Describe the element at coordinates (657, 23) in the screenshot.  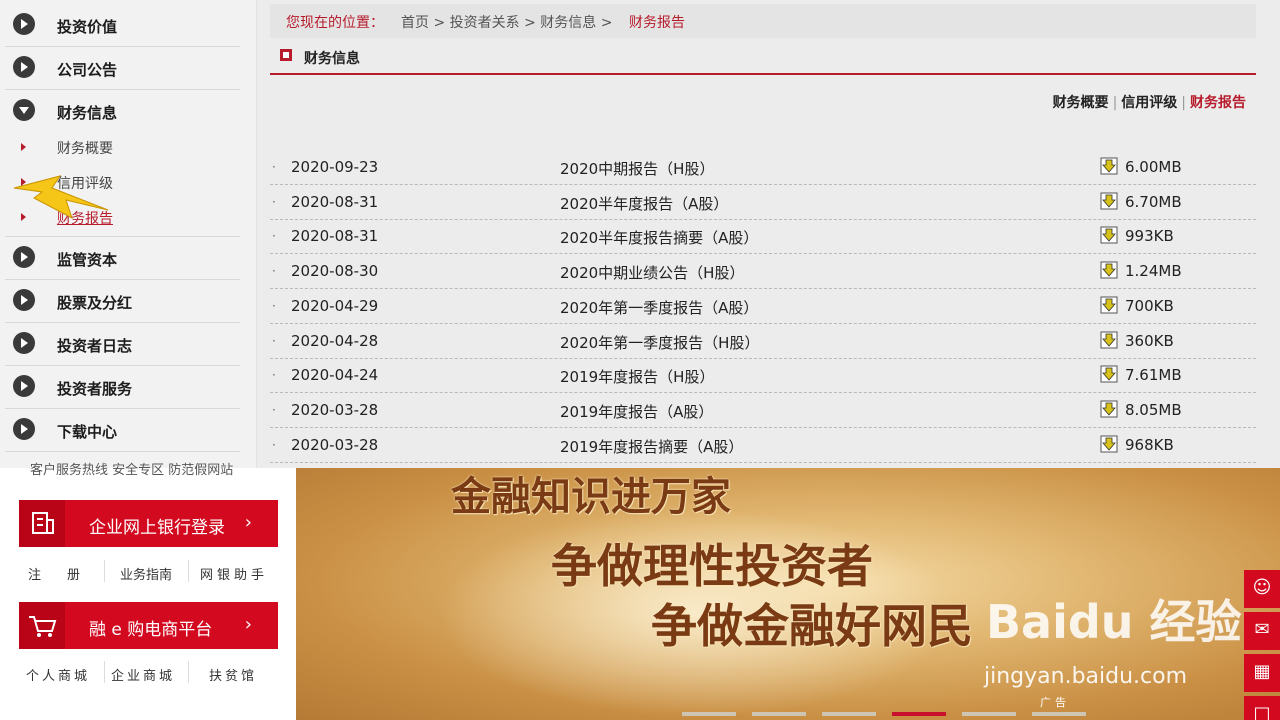
I see `breadcrumb-current: 财务报告` at that location.